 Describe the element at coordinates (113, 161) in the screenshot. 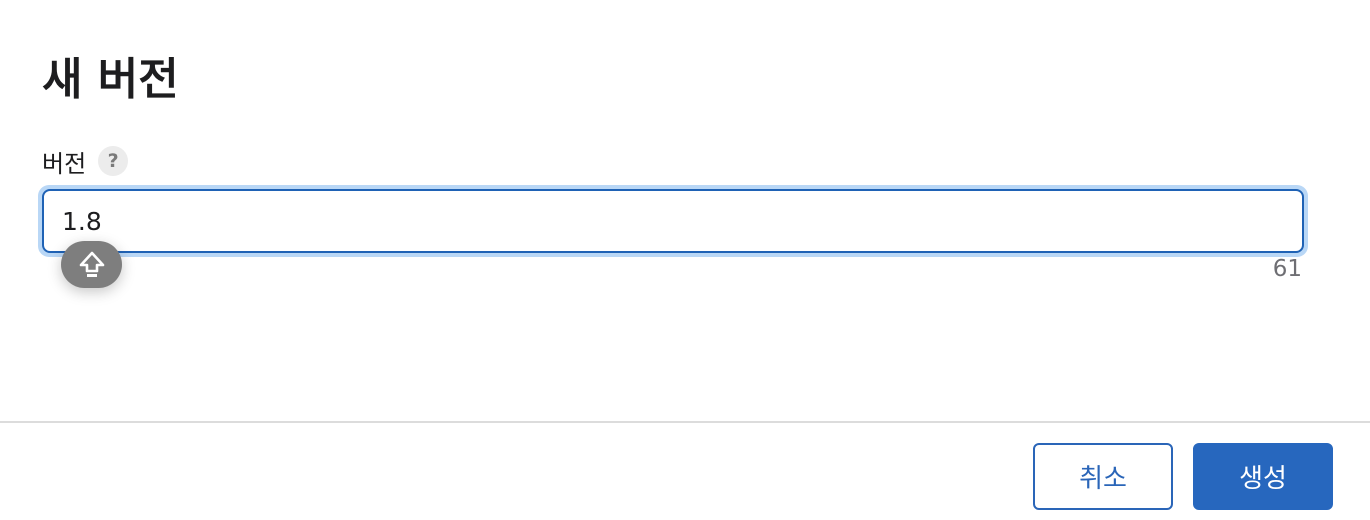

I see `help-icon: ?` at that location.